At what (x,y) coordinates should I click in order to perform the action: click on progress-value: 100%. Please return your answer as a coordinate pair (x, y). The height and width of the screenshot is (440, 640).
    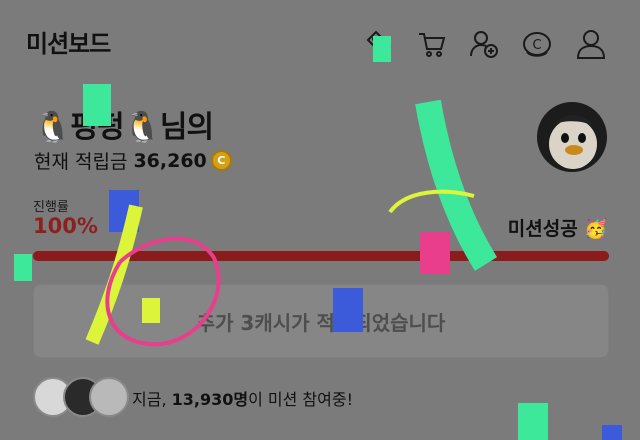
    Looking at the image, I should click on (65, 226).